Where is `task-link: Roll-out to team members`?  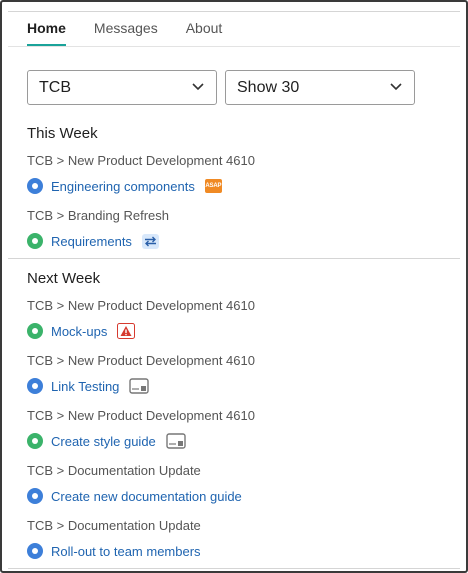
task-link: Roll-out to team members is located at coordinates (126, 551).